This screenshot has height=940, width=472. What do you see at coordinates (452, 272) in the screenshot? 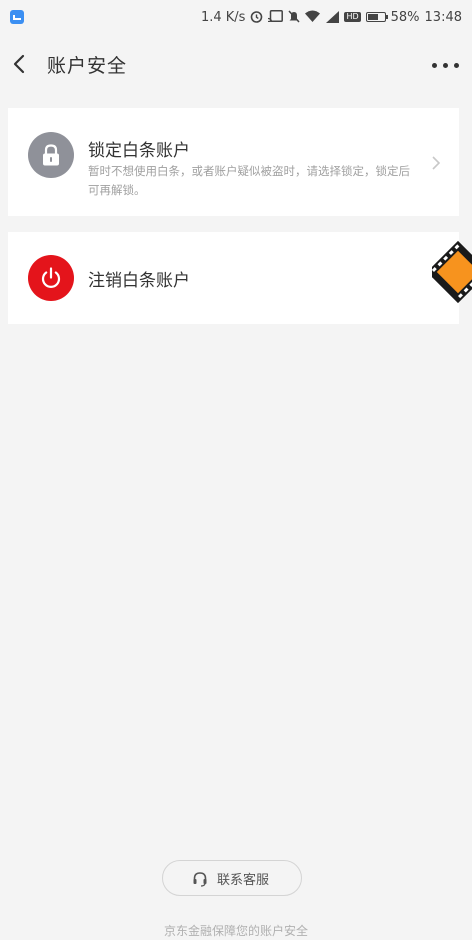
I see `film-strip-icon` at bounding box center [452, 272].